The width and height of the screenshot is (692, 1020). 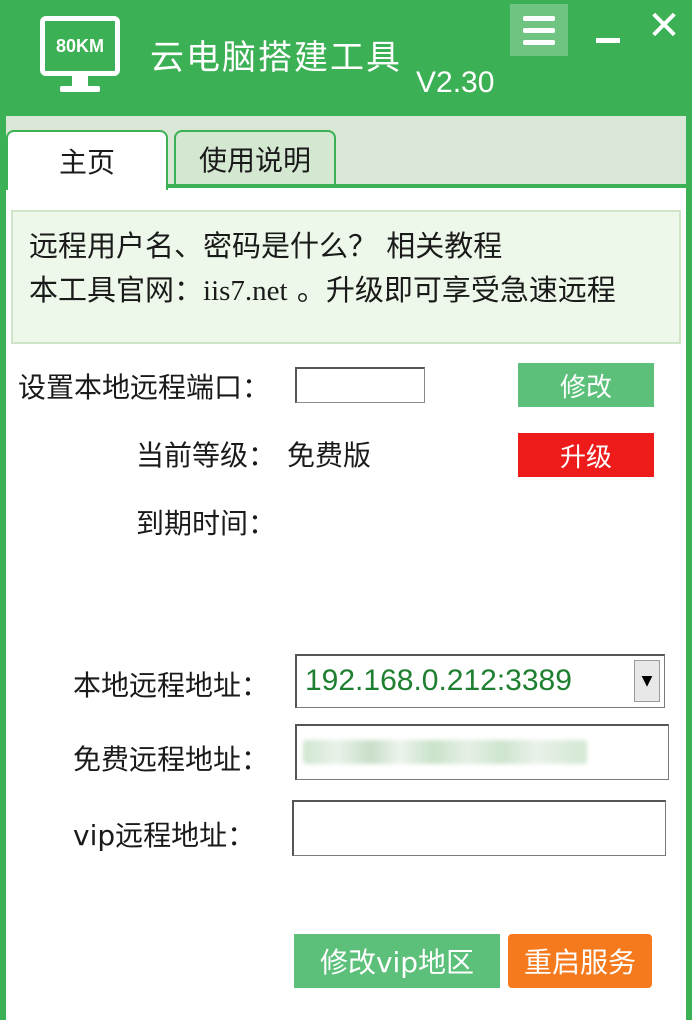 I want to click on port-input, so click(x=360, y=385).